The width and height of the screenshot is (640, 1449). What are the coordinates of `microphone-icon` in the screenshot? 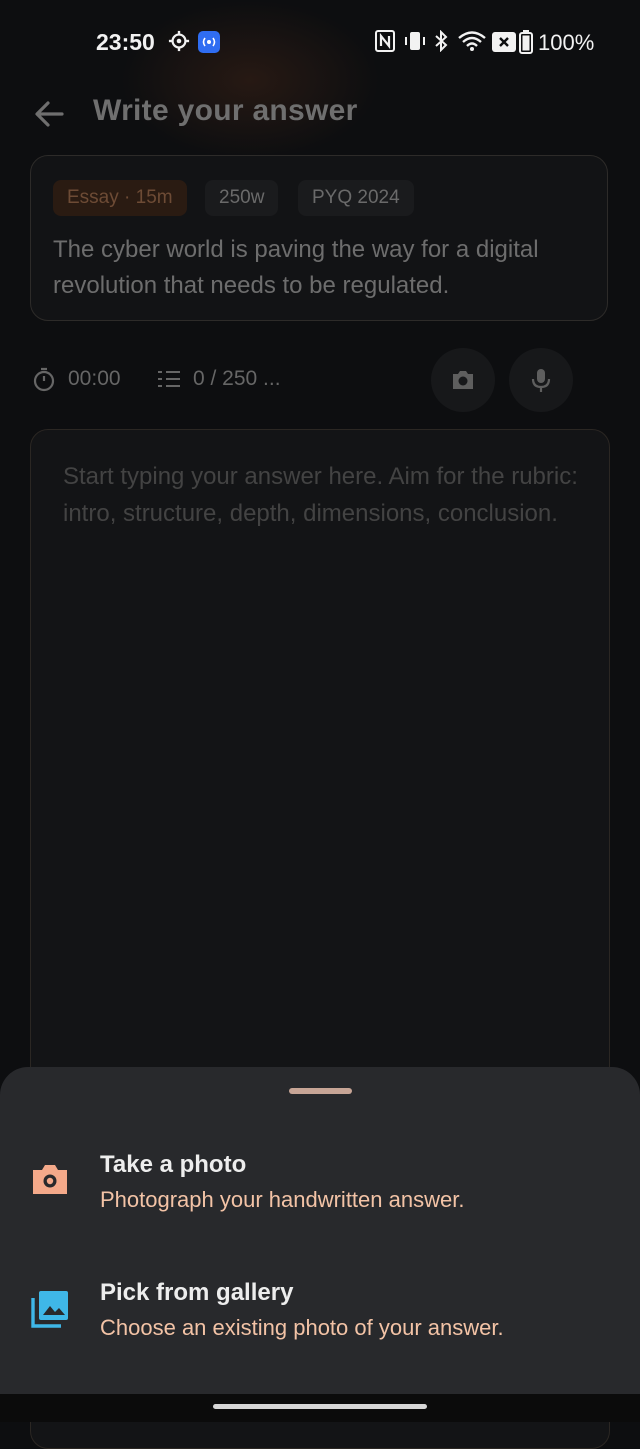 It's located at (541, 380).